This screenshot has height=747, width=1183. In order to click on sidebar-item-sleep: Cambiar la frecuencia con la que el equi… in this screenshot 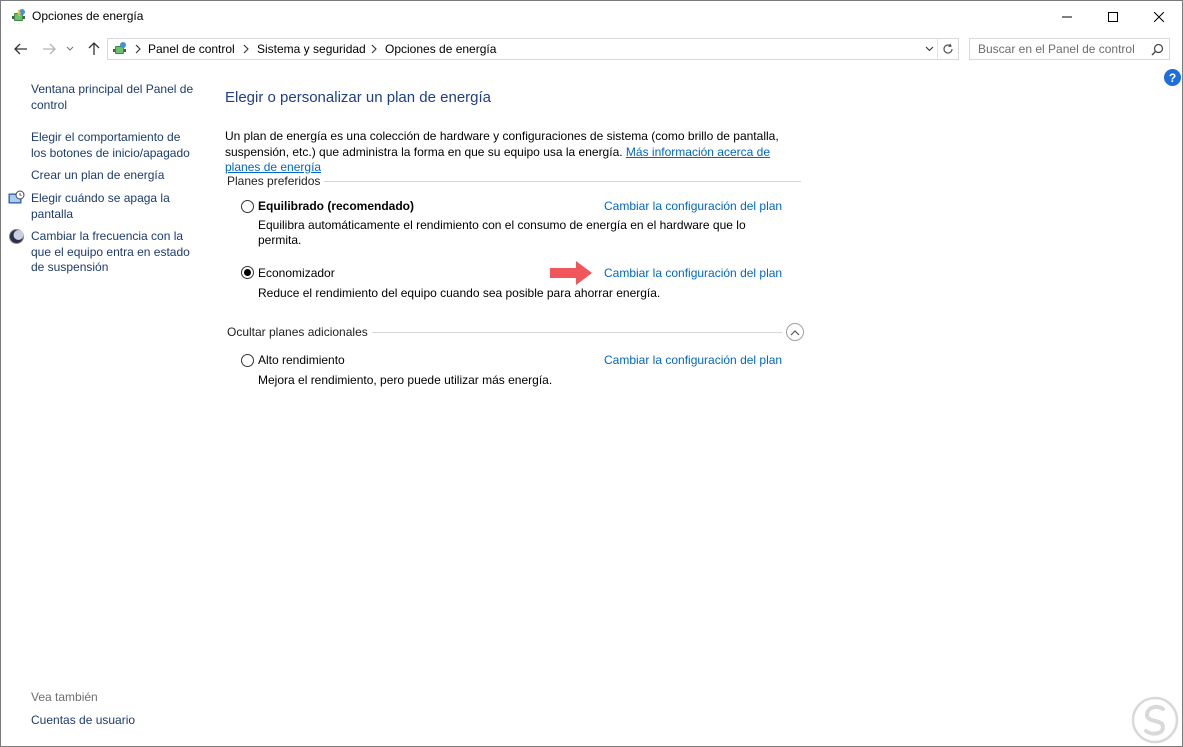, I will do `click(110, 252)`.